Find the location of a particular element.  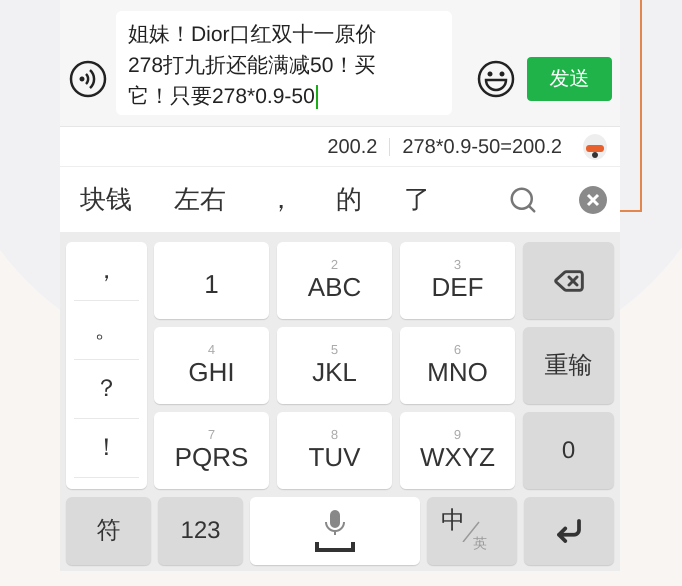

punctuation-key: ， is located at coordinates (106, 271).